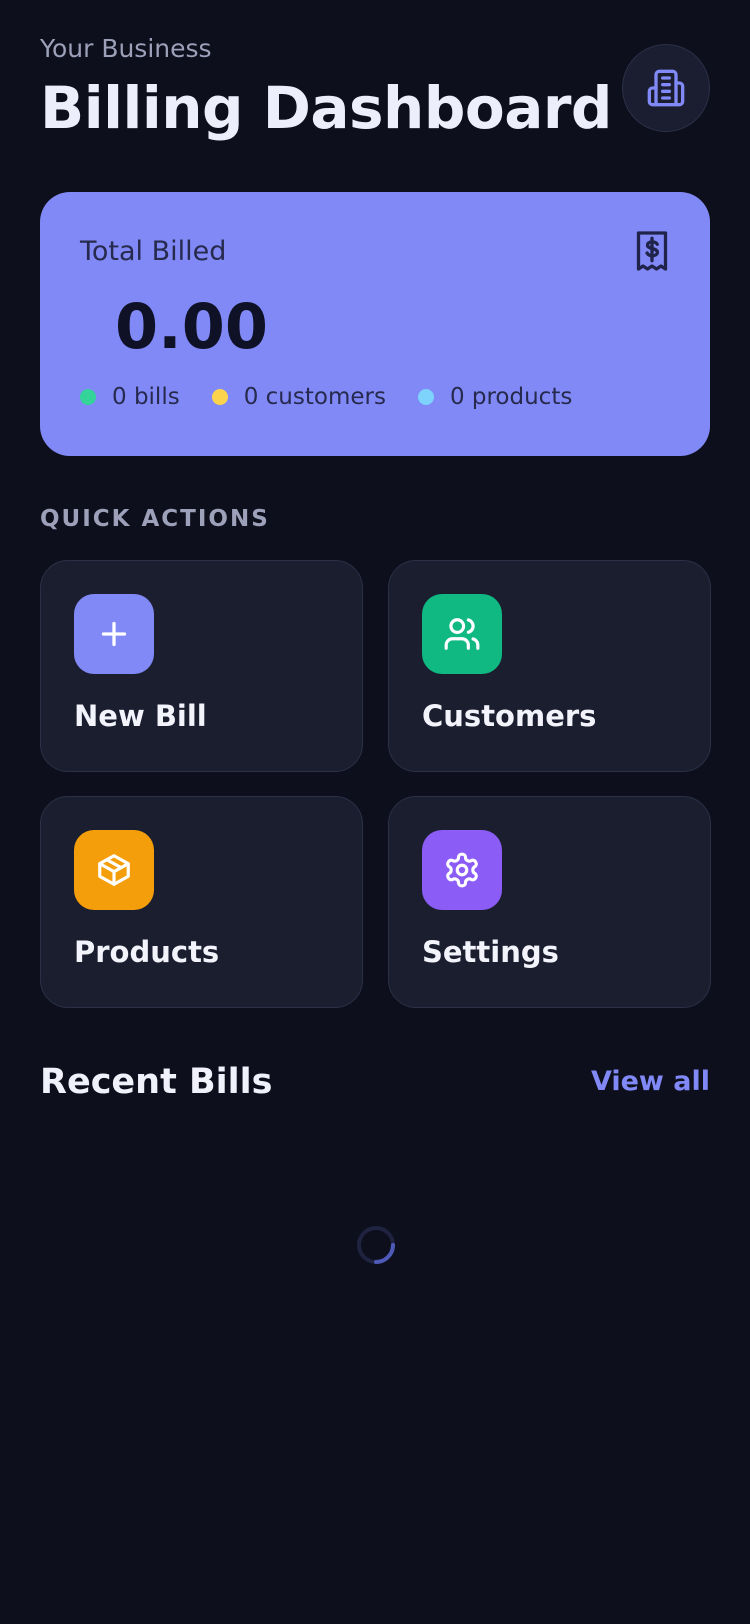  I want to click on header: Your Business Billing Dashboard, so click(375, 89).